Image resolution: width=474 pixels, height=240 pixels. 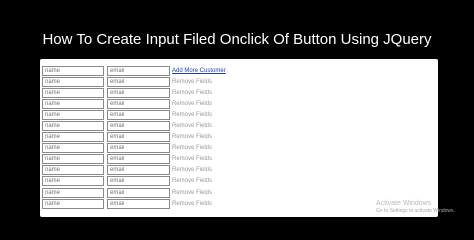 I want to click on customer-row: Add More Customer, so click(x=134, y=70).